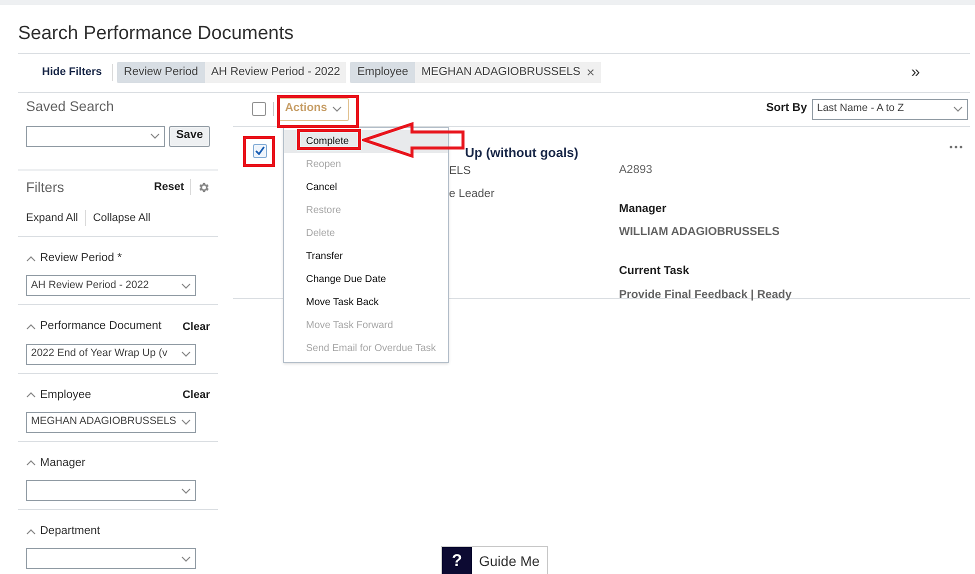 The image size is (975, 574). What do you see at coordinates (70, 531) in the screenshot?
I see `filter-label: Department` at bounding box center [70, 531].